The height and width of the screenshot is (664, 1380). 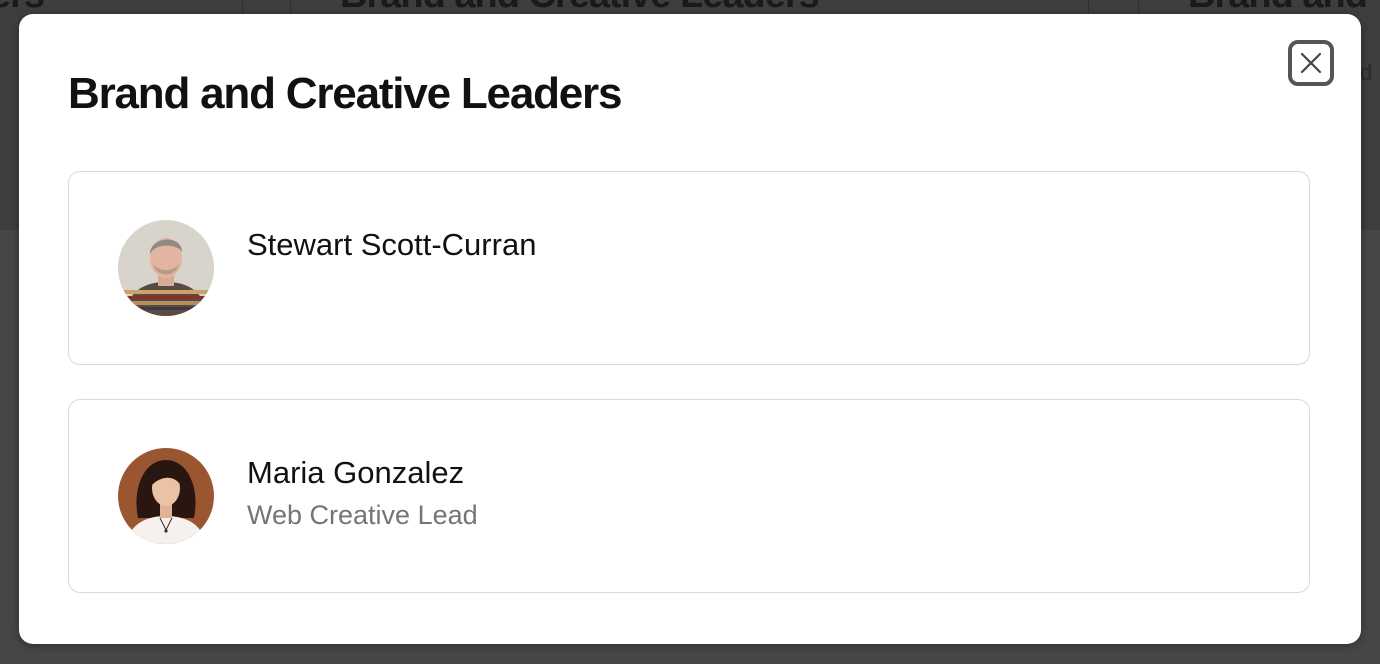 I want to click on close-button, so click(x=1311, y=63).